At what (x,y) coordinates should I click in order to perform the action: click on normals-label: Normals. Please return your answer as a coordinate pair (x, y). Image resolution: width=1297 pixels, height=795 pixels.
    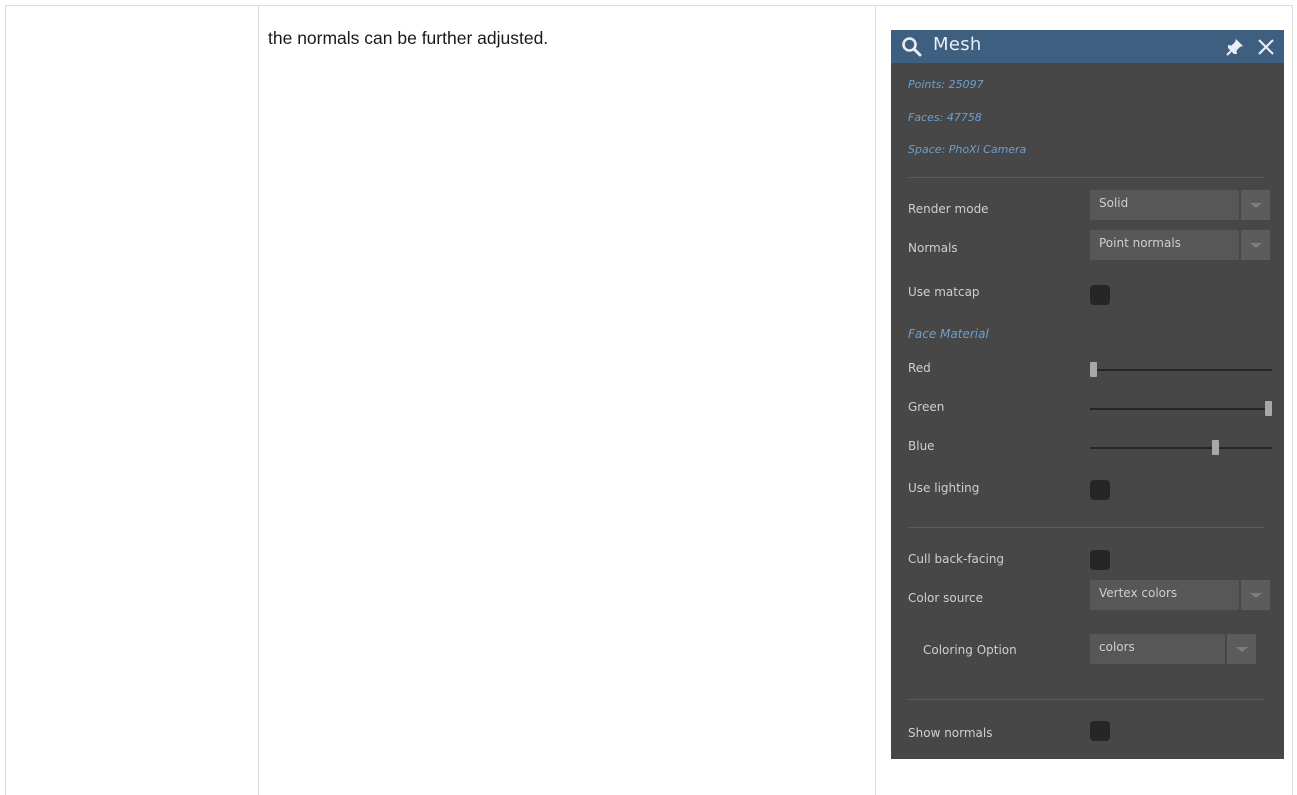
    Looking at the image, I should click on (933, 248).